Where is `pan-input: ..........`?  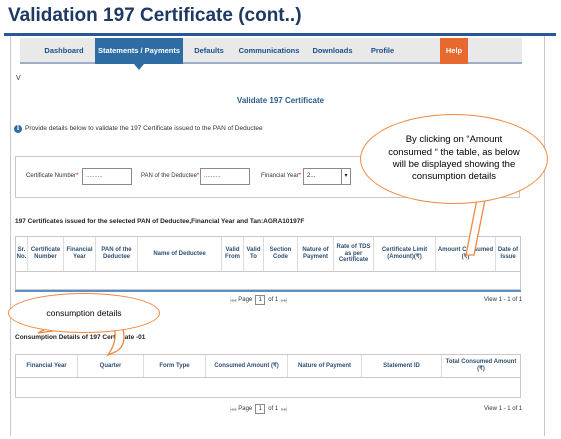 pan-input: .......... is located at coordinates (225, 176).